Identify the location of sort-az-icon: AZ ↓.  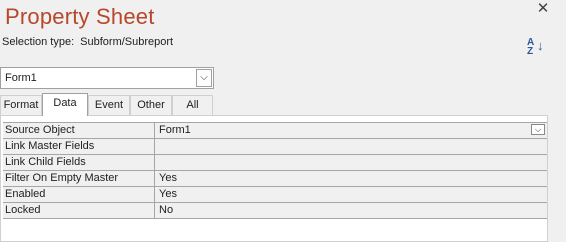
(537, 47).